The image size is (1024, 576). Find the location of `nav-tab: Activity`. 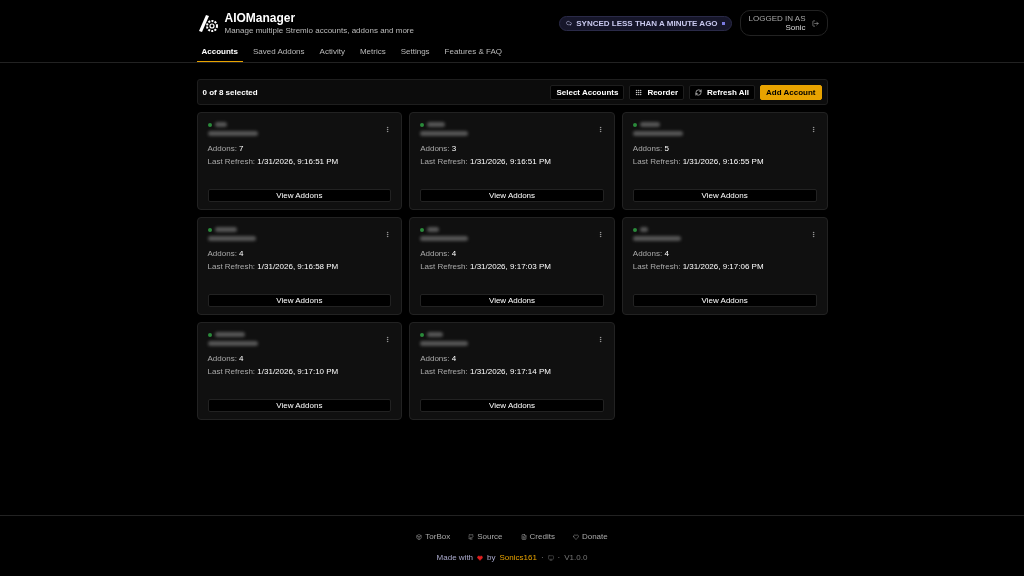

nav-tab: Activity is located at coordinates (332, 53).